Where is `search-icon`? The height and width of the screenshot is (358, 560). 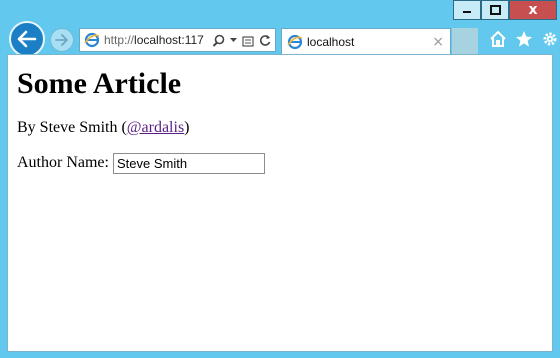
search-icon is located at coordinates (218, 40).